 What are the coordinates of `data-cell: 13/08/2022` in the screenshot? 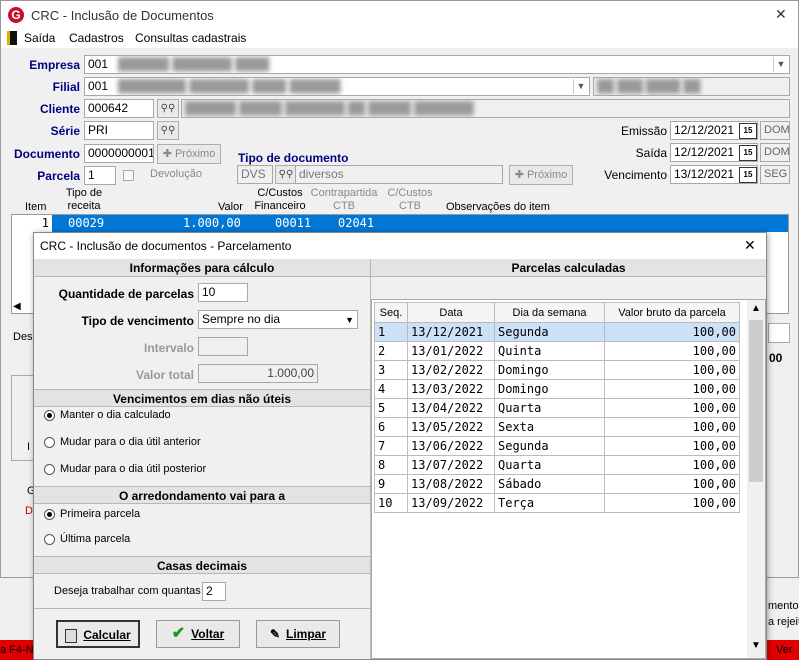 It's located at (451, 484).